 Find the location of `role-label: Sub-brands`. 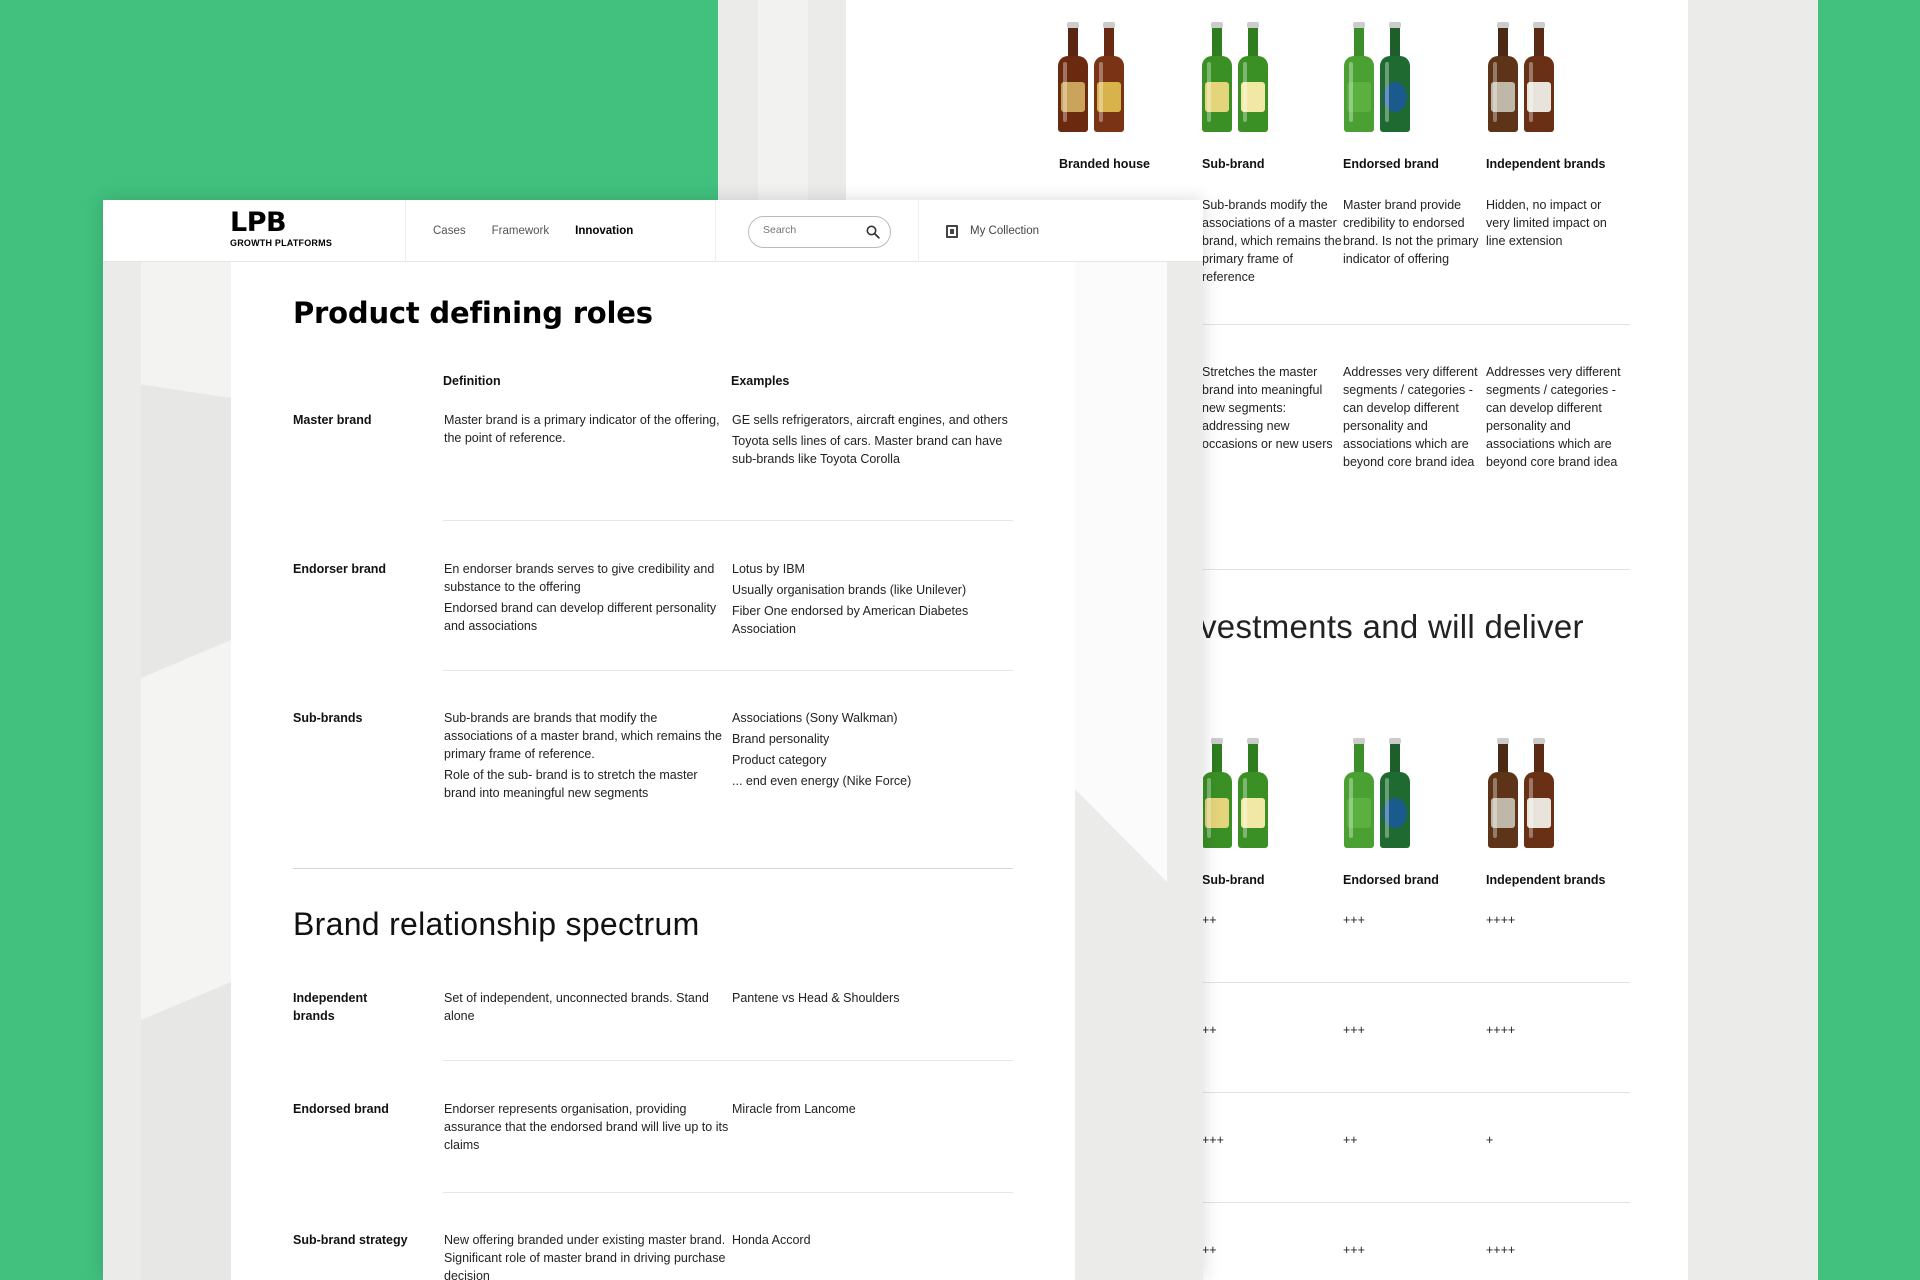

role-label: Sub-brands is located at coordinates (328, 718).